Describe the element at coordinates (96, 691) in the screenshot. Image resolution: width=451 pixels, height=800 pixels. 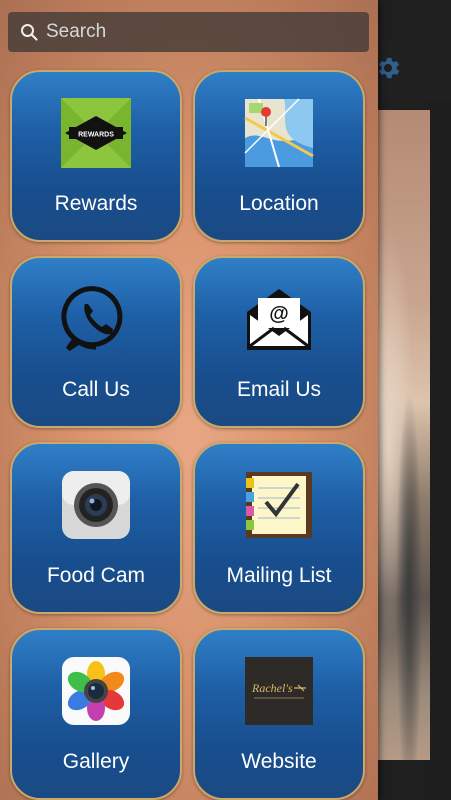
I see `photos-icon` at that location.